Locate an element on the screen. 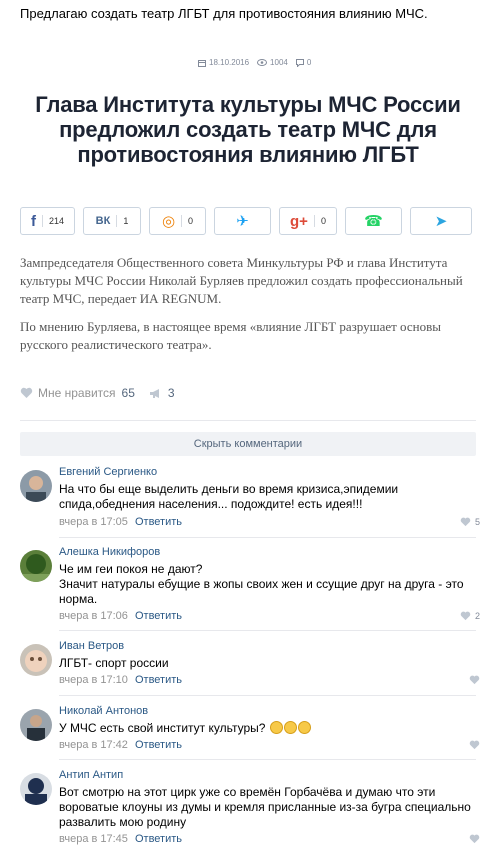  comment-icon is located at coordinates (299, 62).